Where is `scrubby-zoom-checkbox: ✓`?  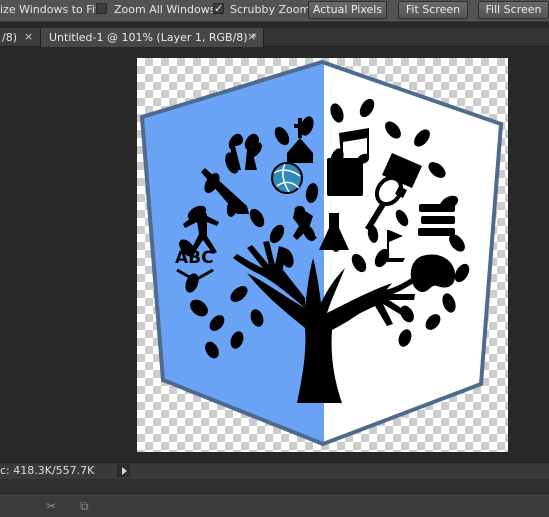
scrubby-zoom-checkbox: ✓ is located at coordinates (218, 8).